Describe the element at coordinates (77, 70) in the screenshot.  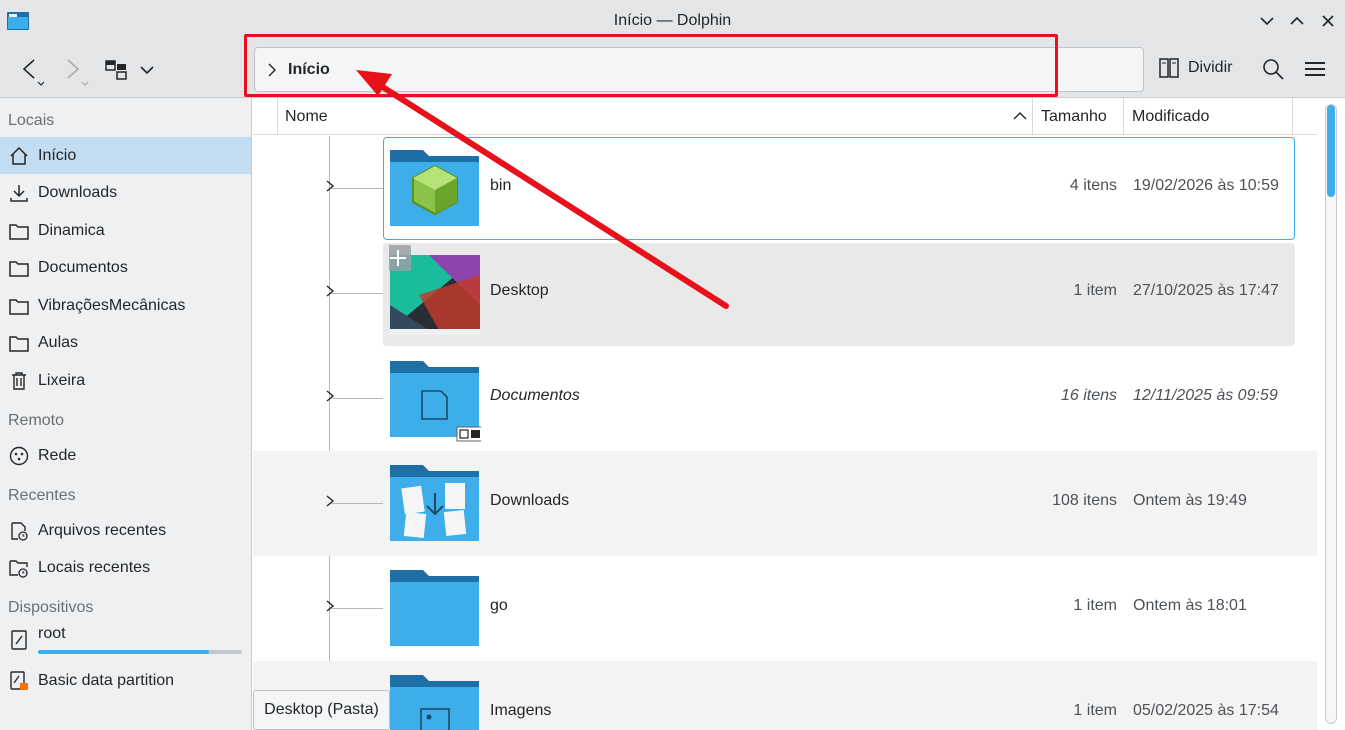
I see `forward-button` at that location.